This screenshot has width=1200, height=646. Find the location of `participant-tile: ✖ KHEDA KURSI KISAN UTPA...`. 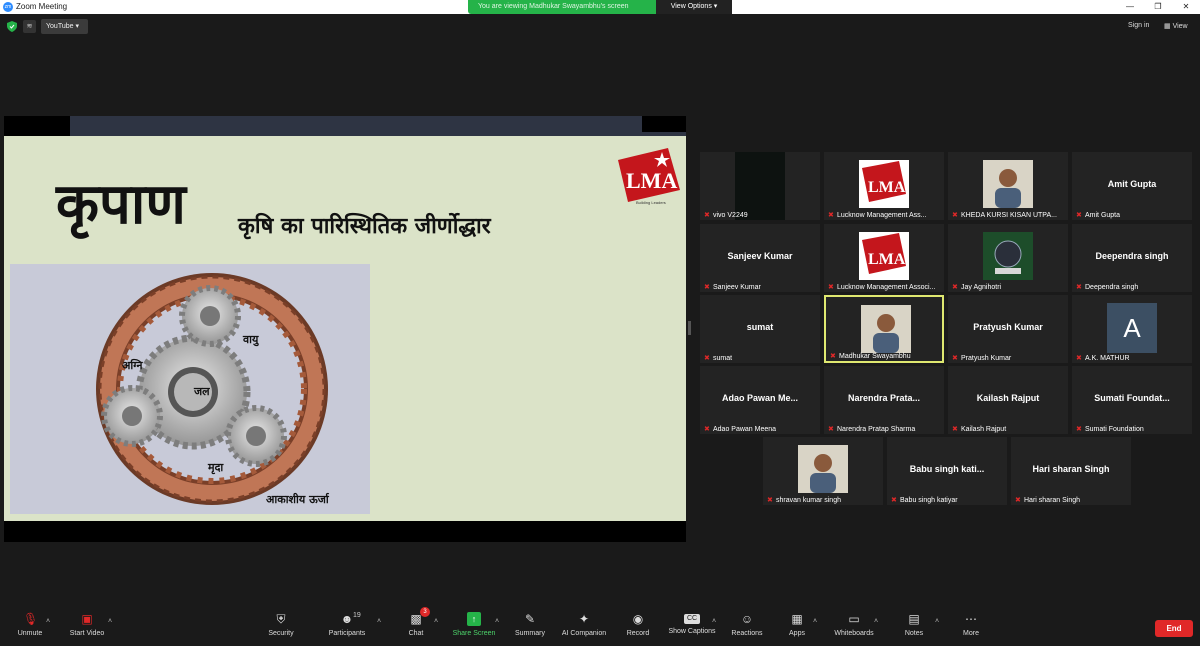

participant-tile: ✖ KHEDA KURSI KISAN UTPA... is located at coordinates (1008, 186).